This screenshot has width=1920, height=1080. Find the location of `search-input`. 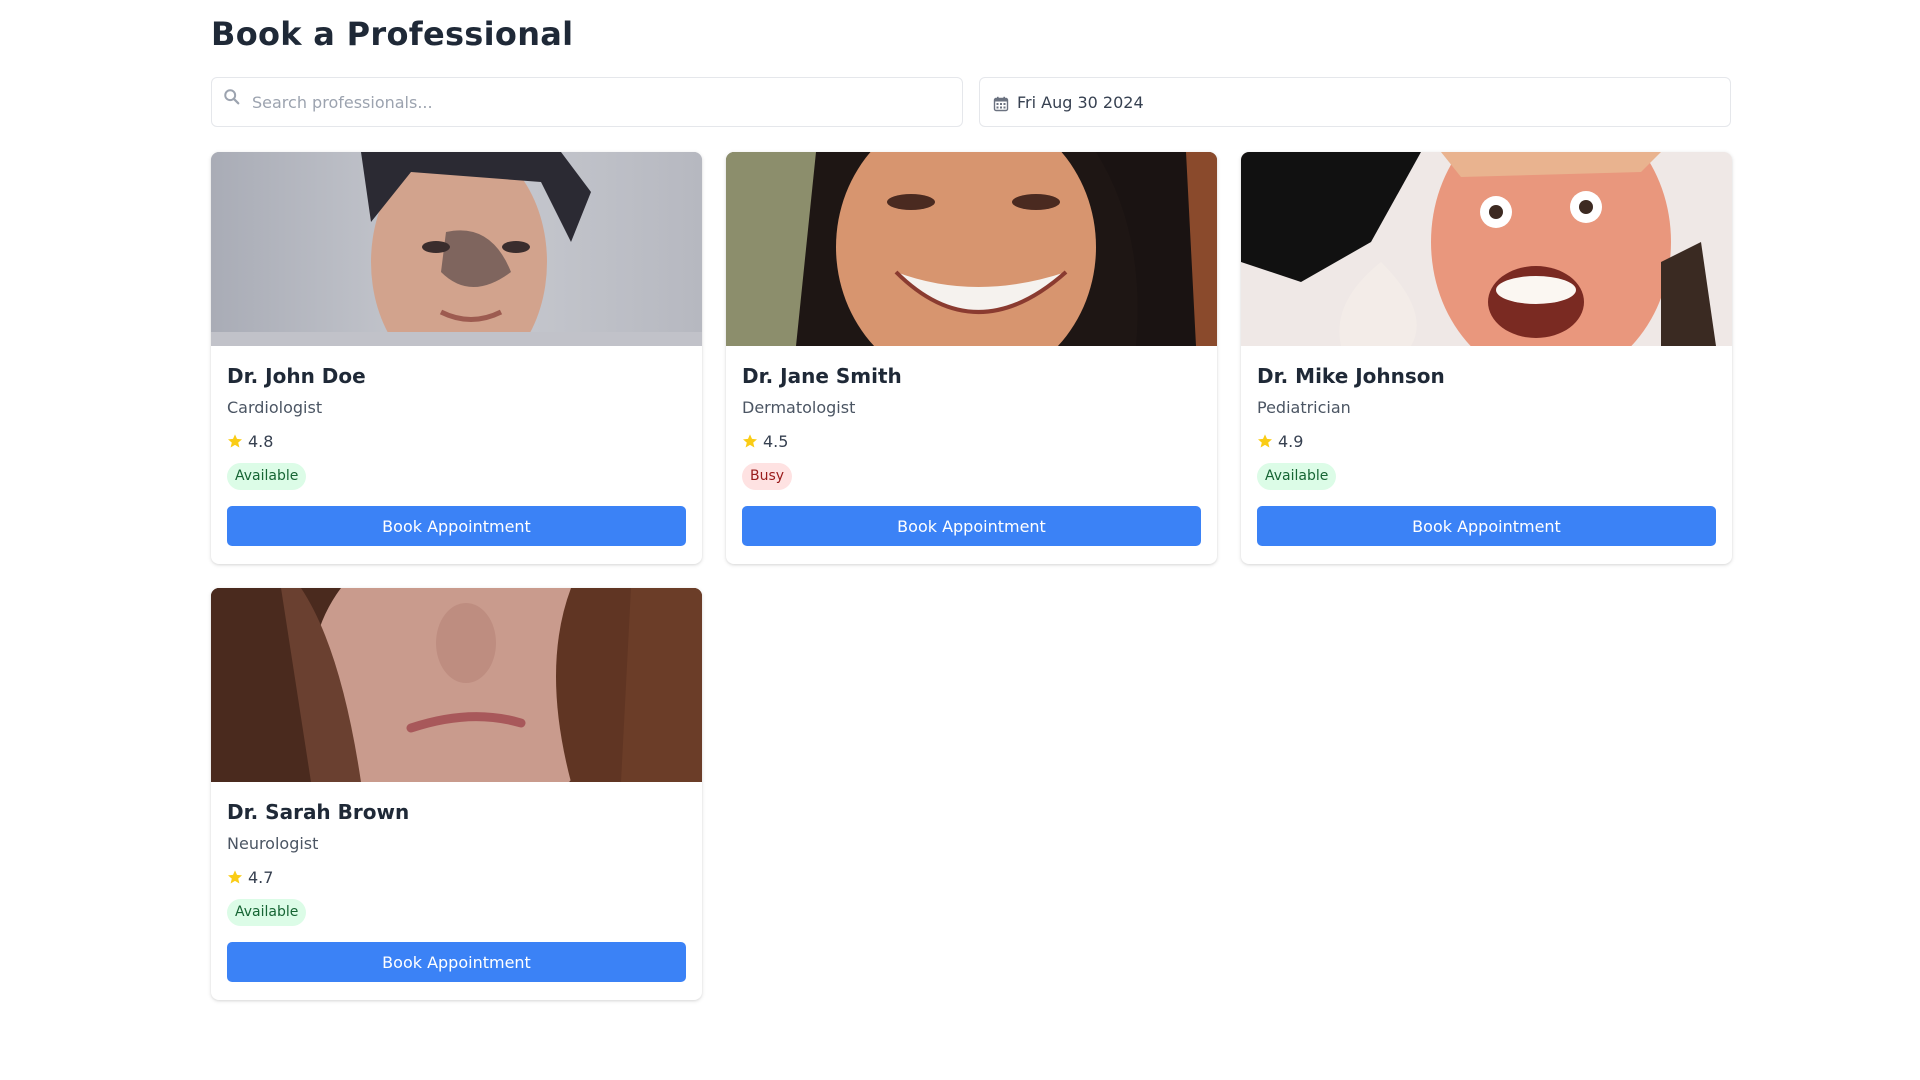

search-input is located at coordinates (587, 102).